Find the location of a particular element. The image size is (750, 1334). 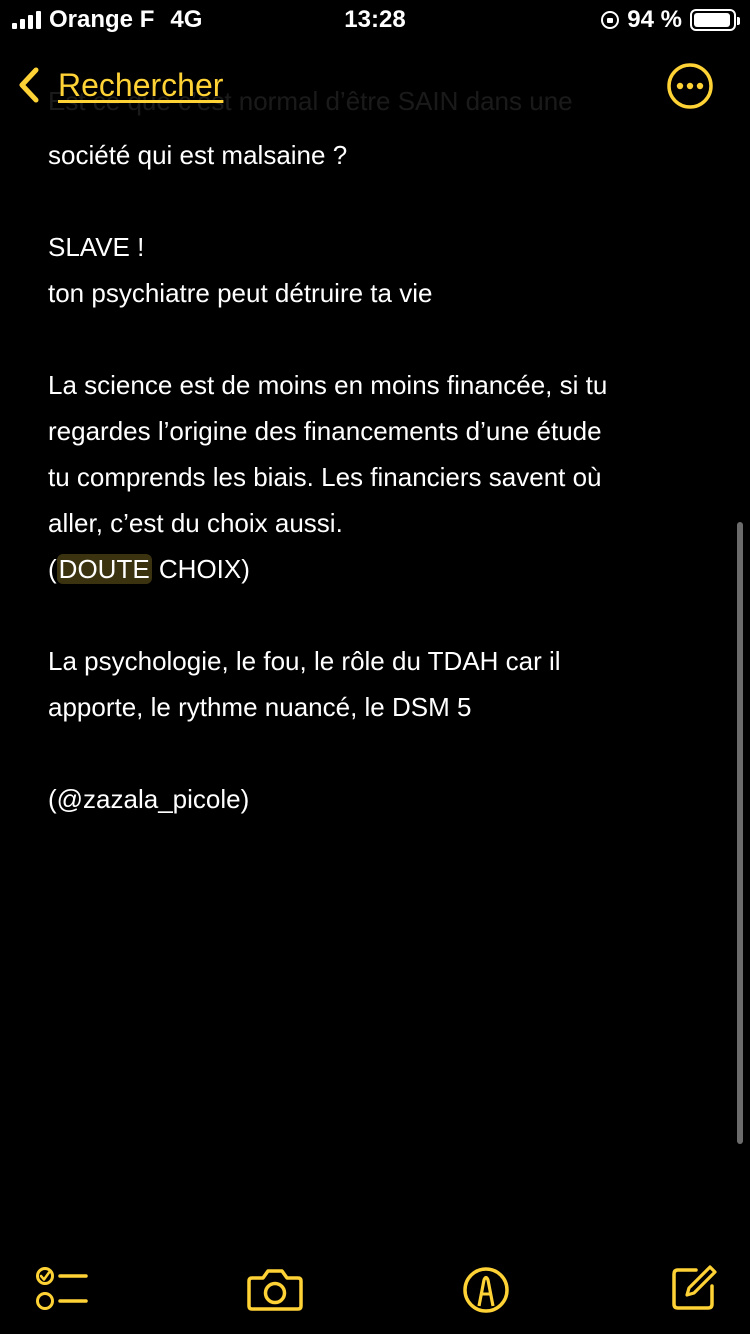

battery-percent: 94 % is located at coordinates (654, 19).